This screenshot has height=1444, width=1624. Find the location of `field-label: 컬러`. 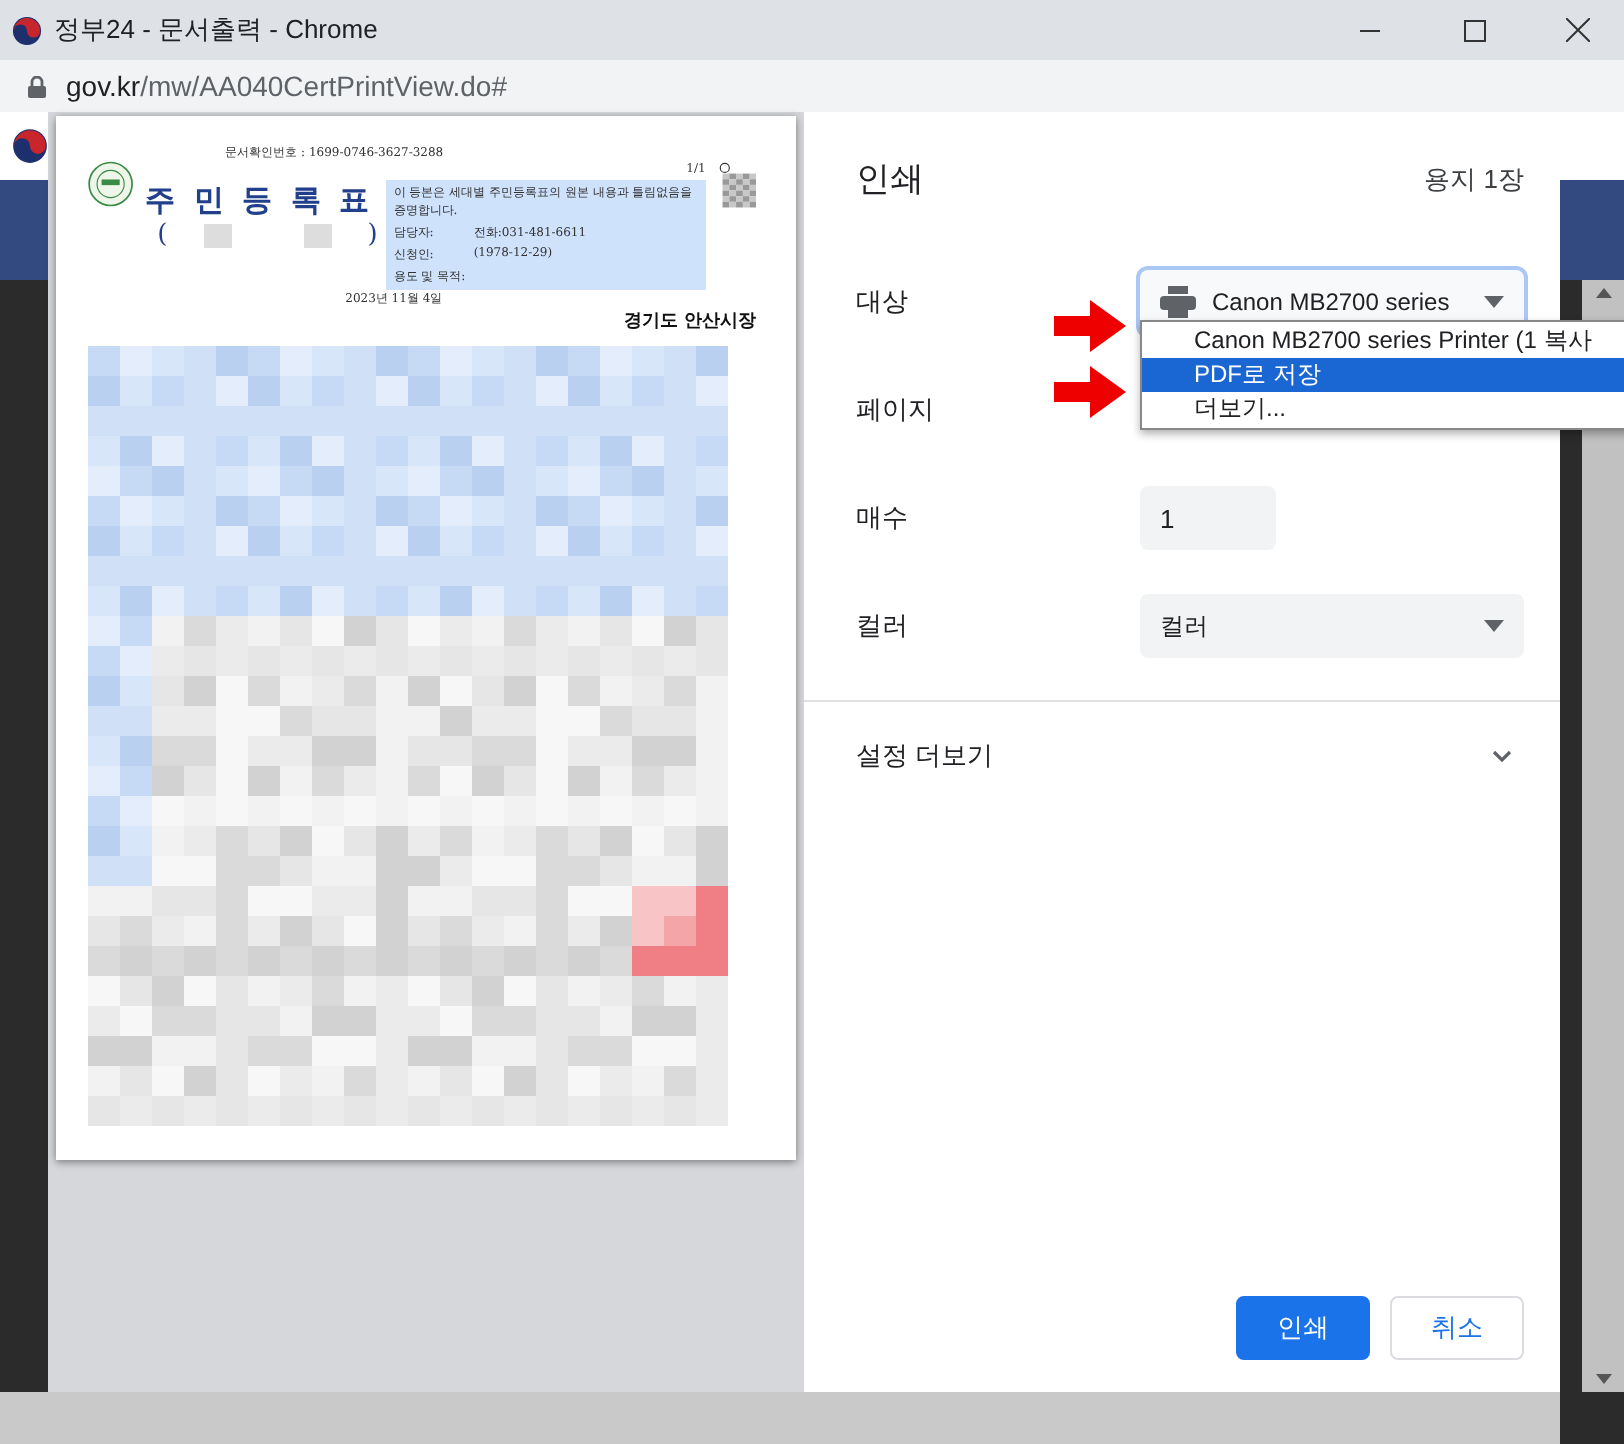

field-label: 컬러 is located at coordinates (883, 626).